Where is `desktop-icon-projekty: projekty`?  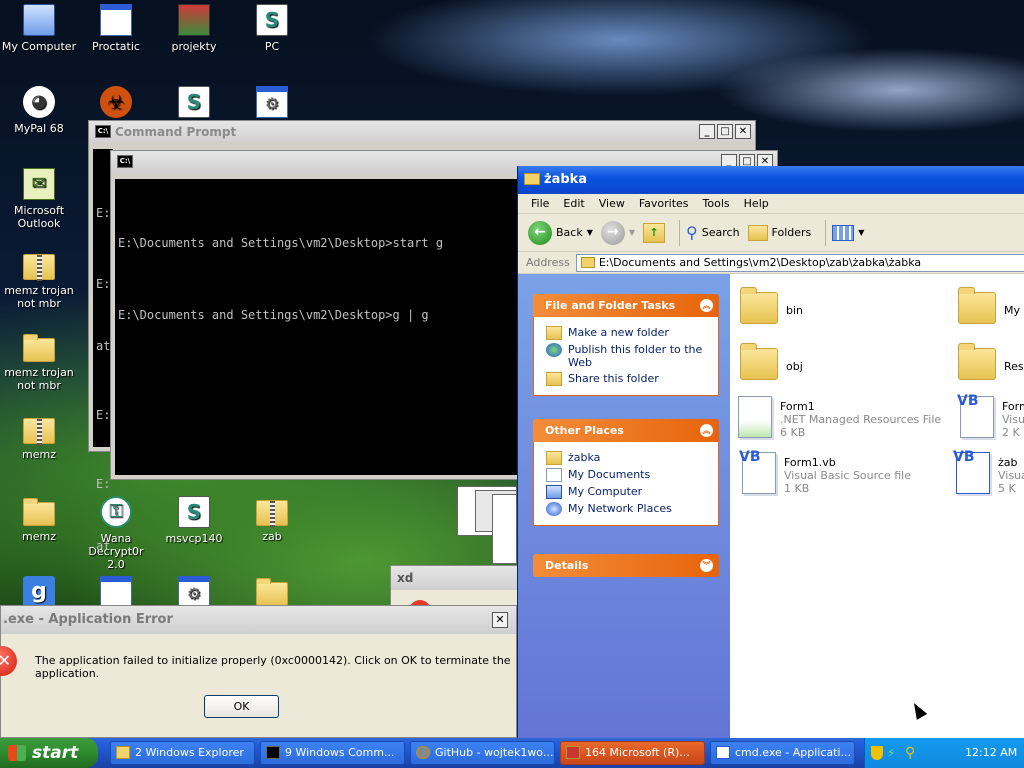
desktop-icon-projekty: projekty is located at coordinates (194, 28).